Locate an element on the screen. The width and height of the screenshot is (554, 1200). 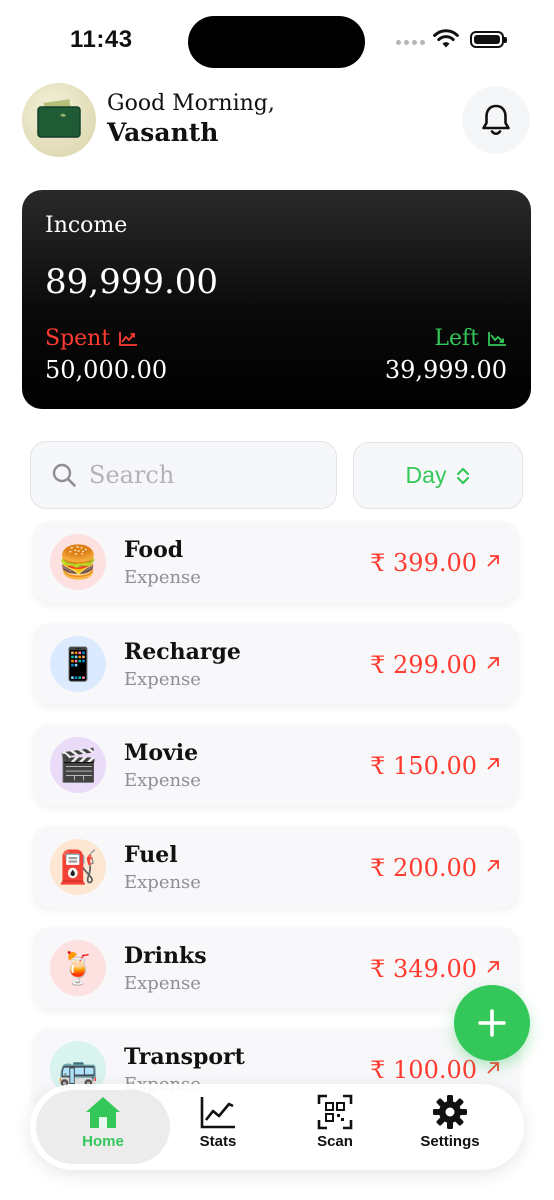
list-item: 🍔 Food Expense ₹ 399.00 is located at coordinates (276, 562).